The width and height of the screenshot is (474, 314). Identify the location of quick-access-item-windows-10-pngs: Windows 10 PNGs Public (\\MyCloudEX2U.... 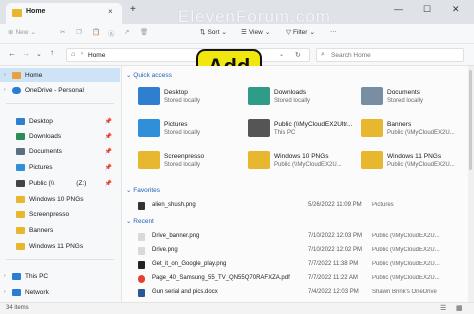
(289, 162).